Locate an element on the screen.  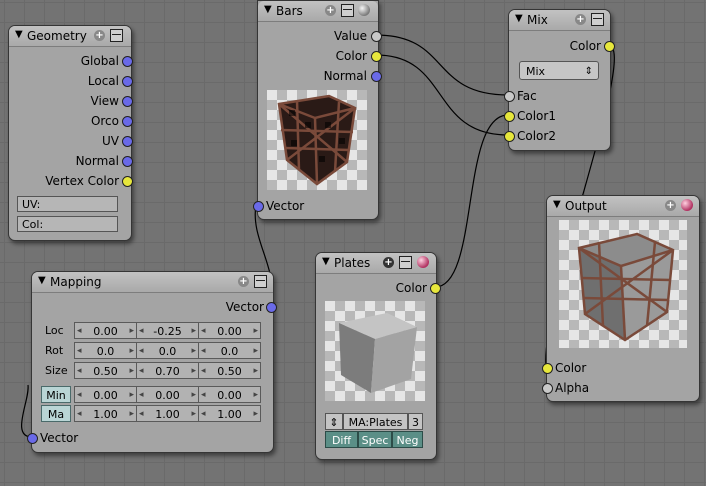
browse-material-button: ⇕ is located at coordinates (334, 421).